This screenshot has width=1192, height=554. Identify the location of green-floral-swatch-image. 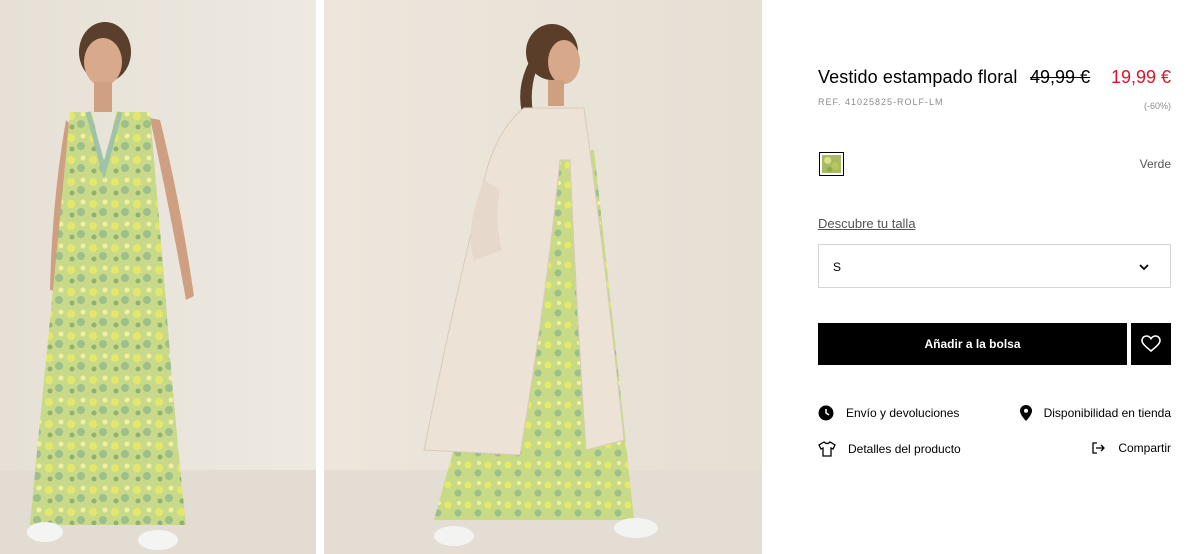
(831, 164).